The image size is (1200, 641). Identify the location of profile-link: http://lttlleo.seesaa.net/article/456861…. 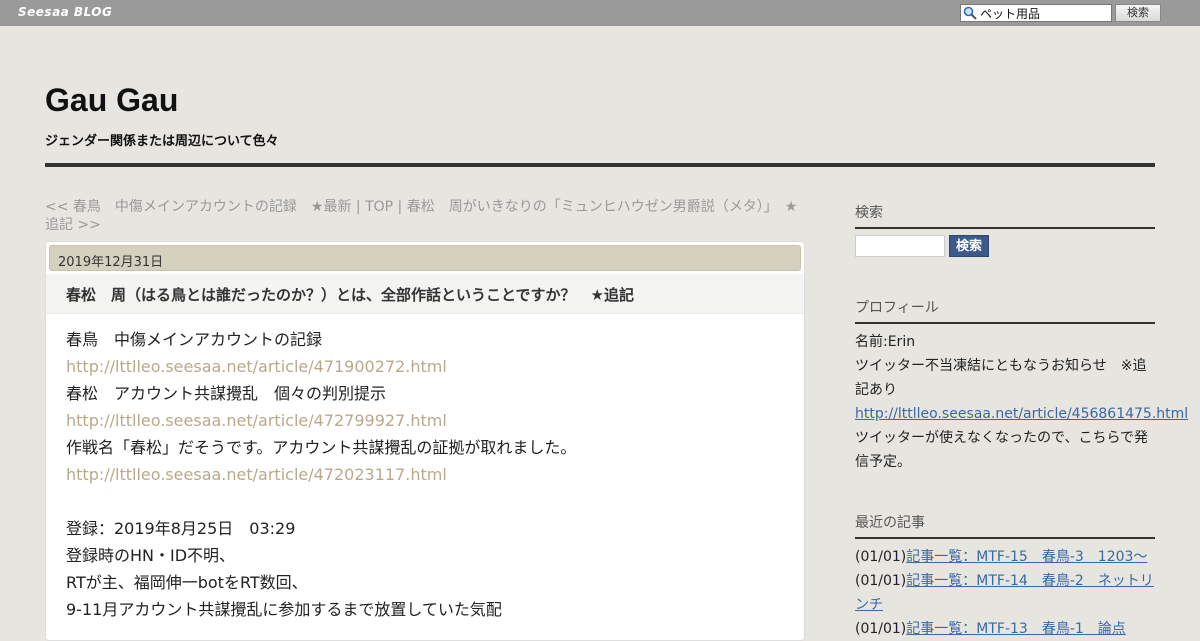
(1021, 414).